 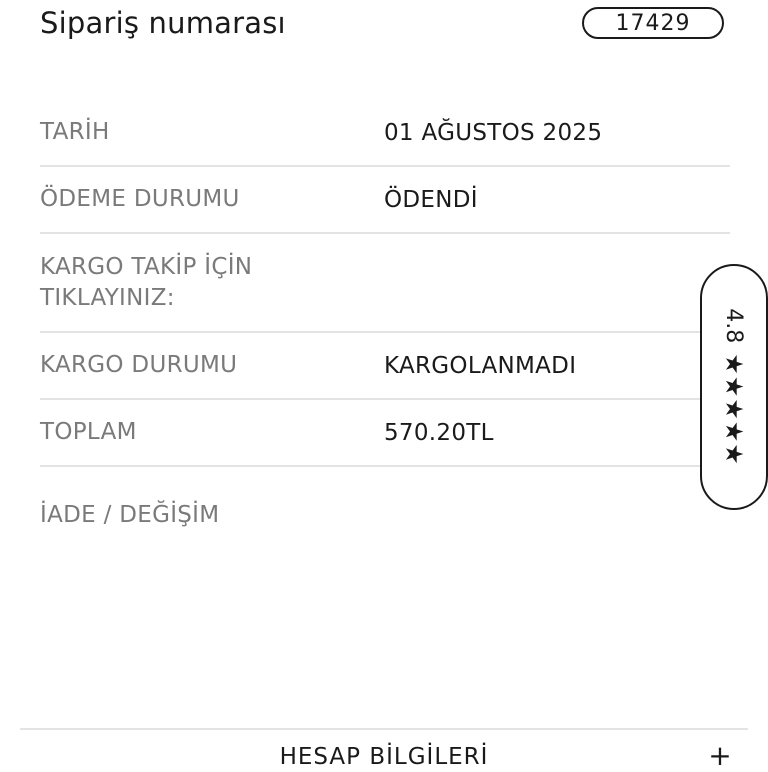 I want to click on detail-row-payment-status: ÖDEME DURUMU ÖDENDİ, so click(x=385, y=200).